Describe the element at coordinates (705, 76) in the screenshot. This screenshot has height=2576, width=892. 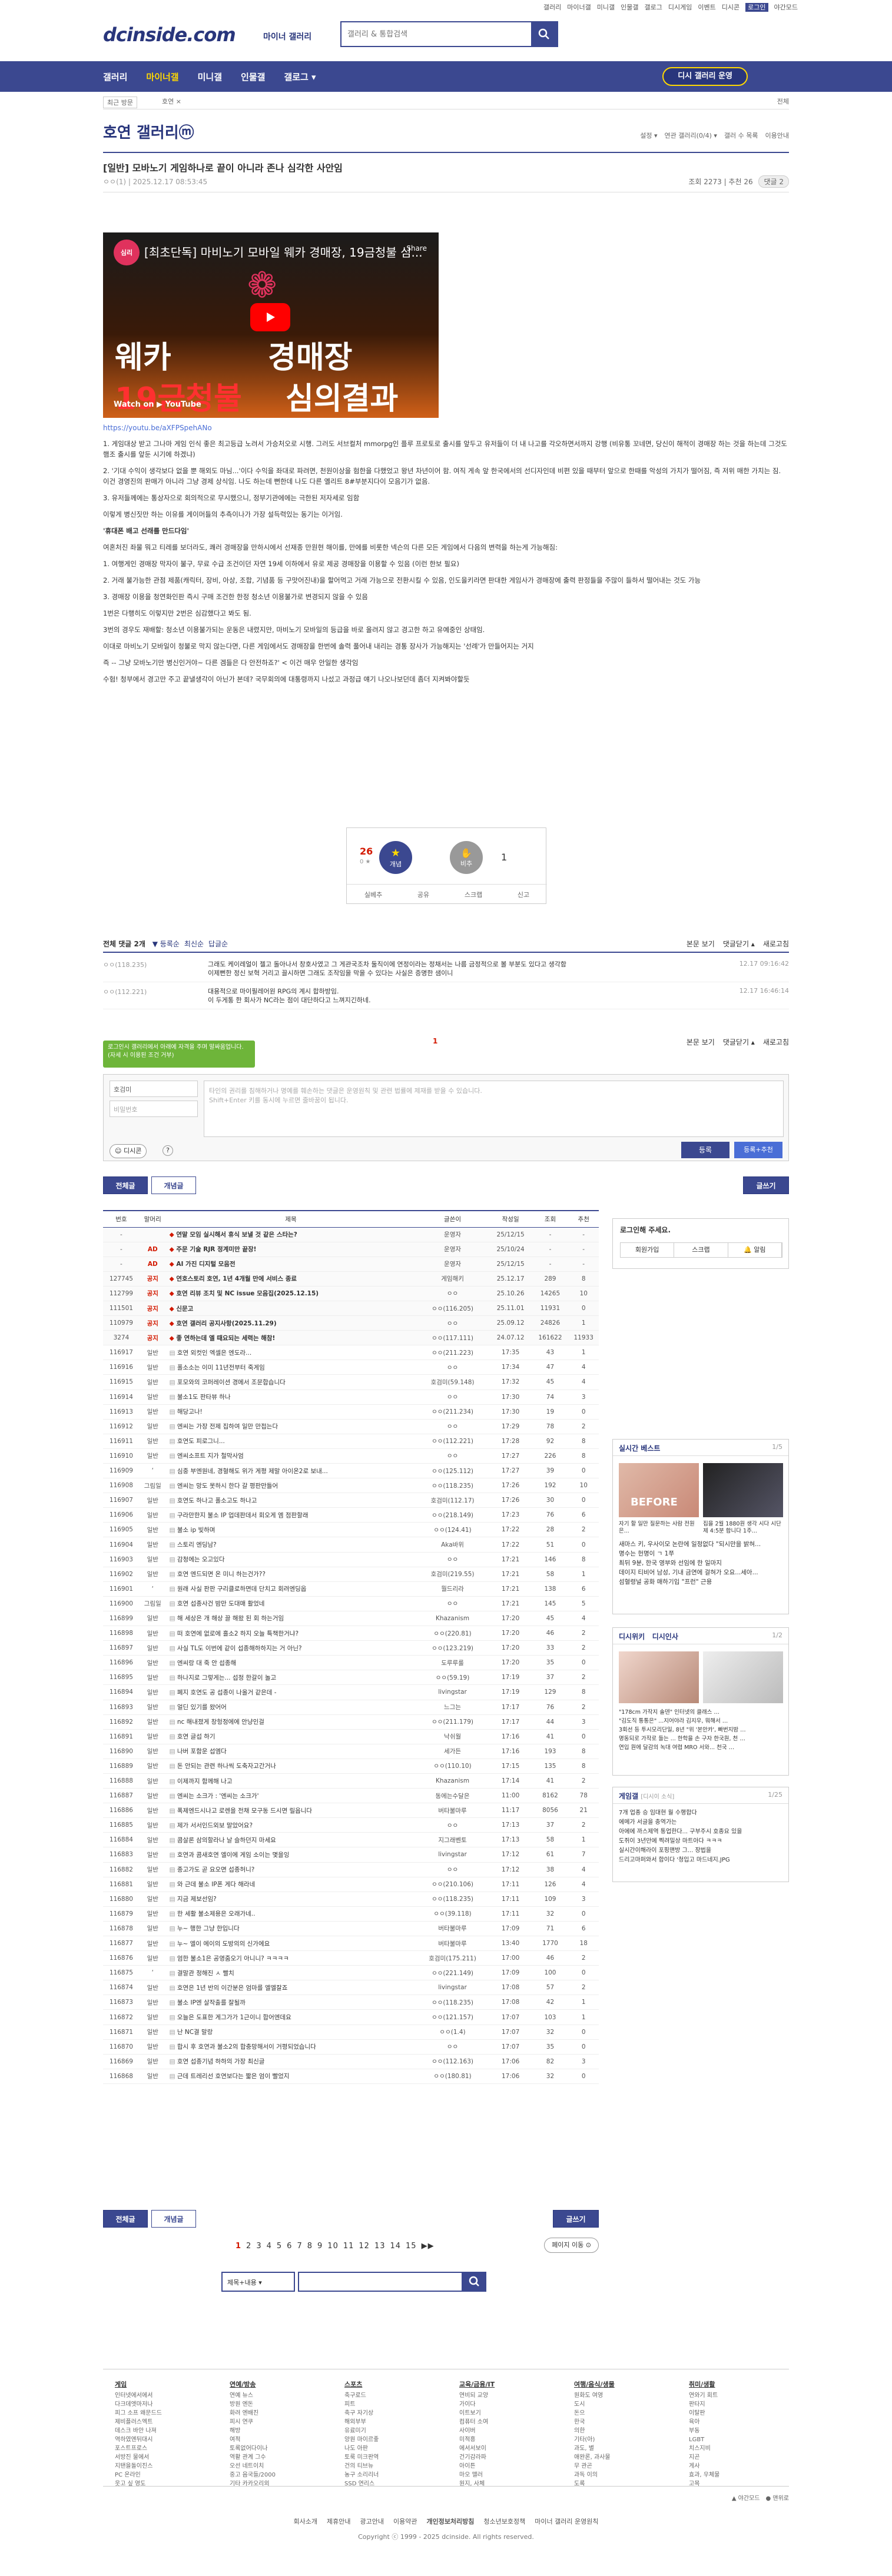
I see `gallery-operate-button: 디시 갤러리 운영` at that location.